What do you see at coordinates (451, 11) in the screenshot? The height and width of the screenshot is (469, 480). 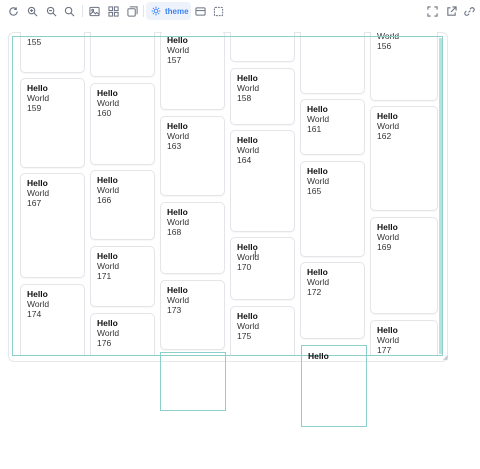 I see `open-external-icon` at bounding box center [451, 11].